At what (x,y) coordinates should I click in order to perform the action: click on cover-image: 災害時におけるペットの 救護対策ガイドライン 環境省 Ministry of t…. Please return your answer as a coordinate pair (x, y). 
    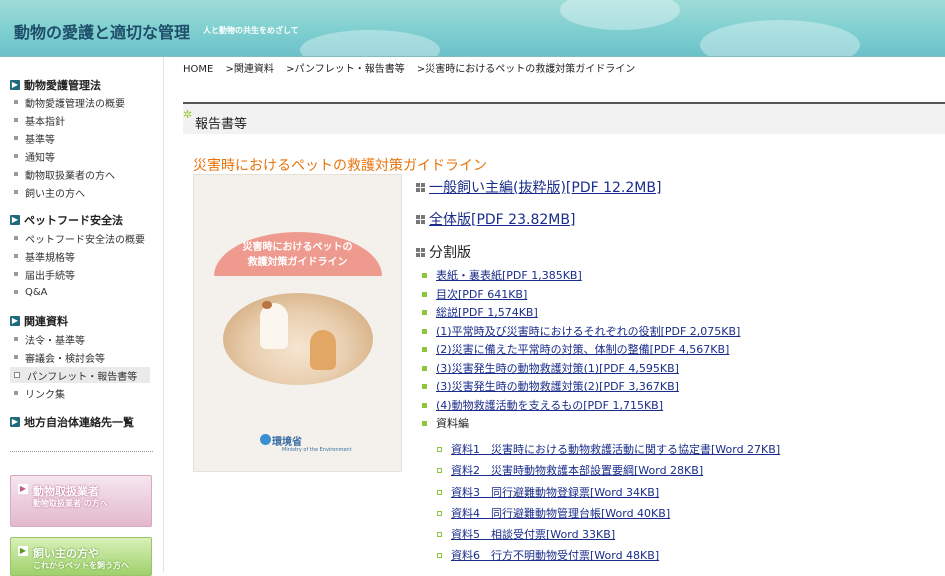
    Looking at the image, I should click on (297, 323).